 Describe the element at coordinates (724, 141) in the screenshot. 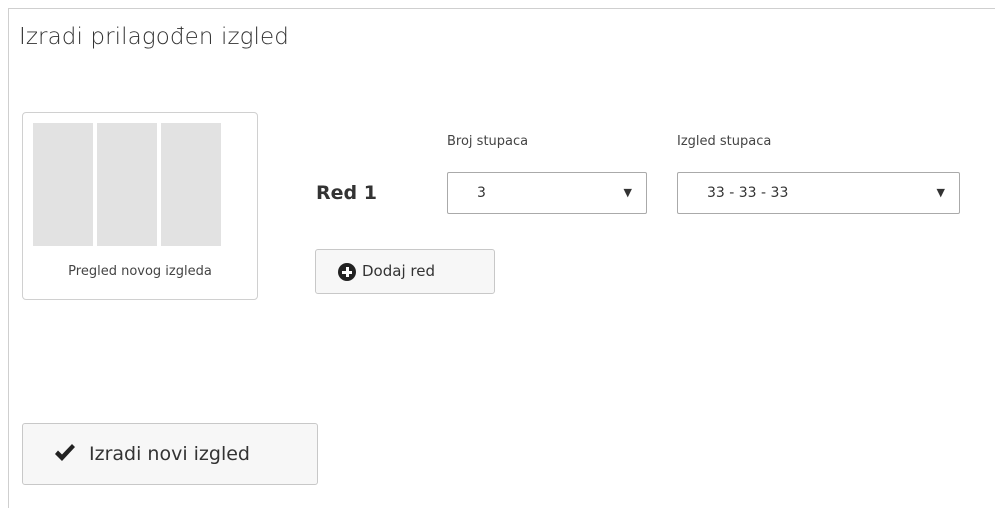

I see `columns-layout-label: Izgled stupaca` at that location.